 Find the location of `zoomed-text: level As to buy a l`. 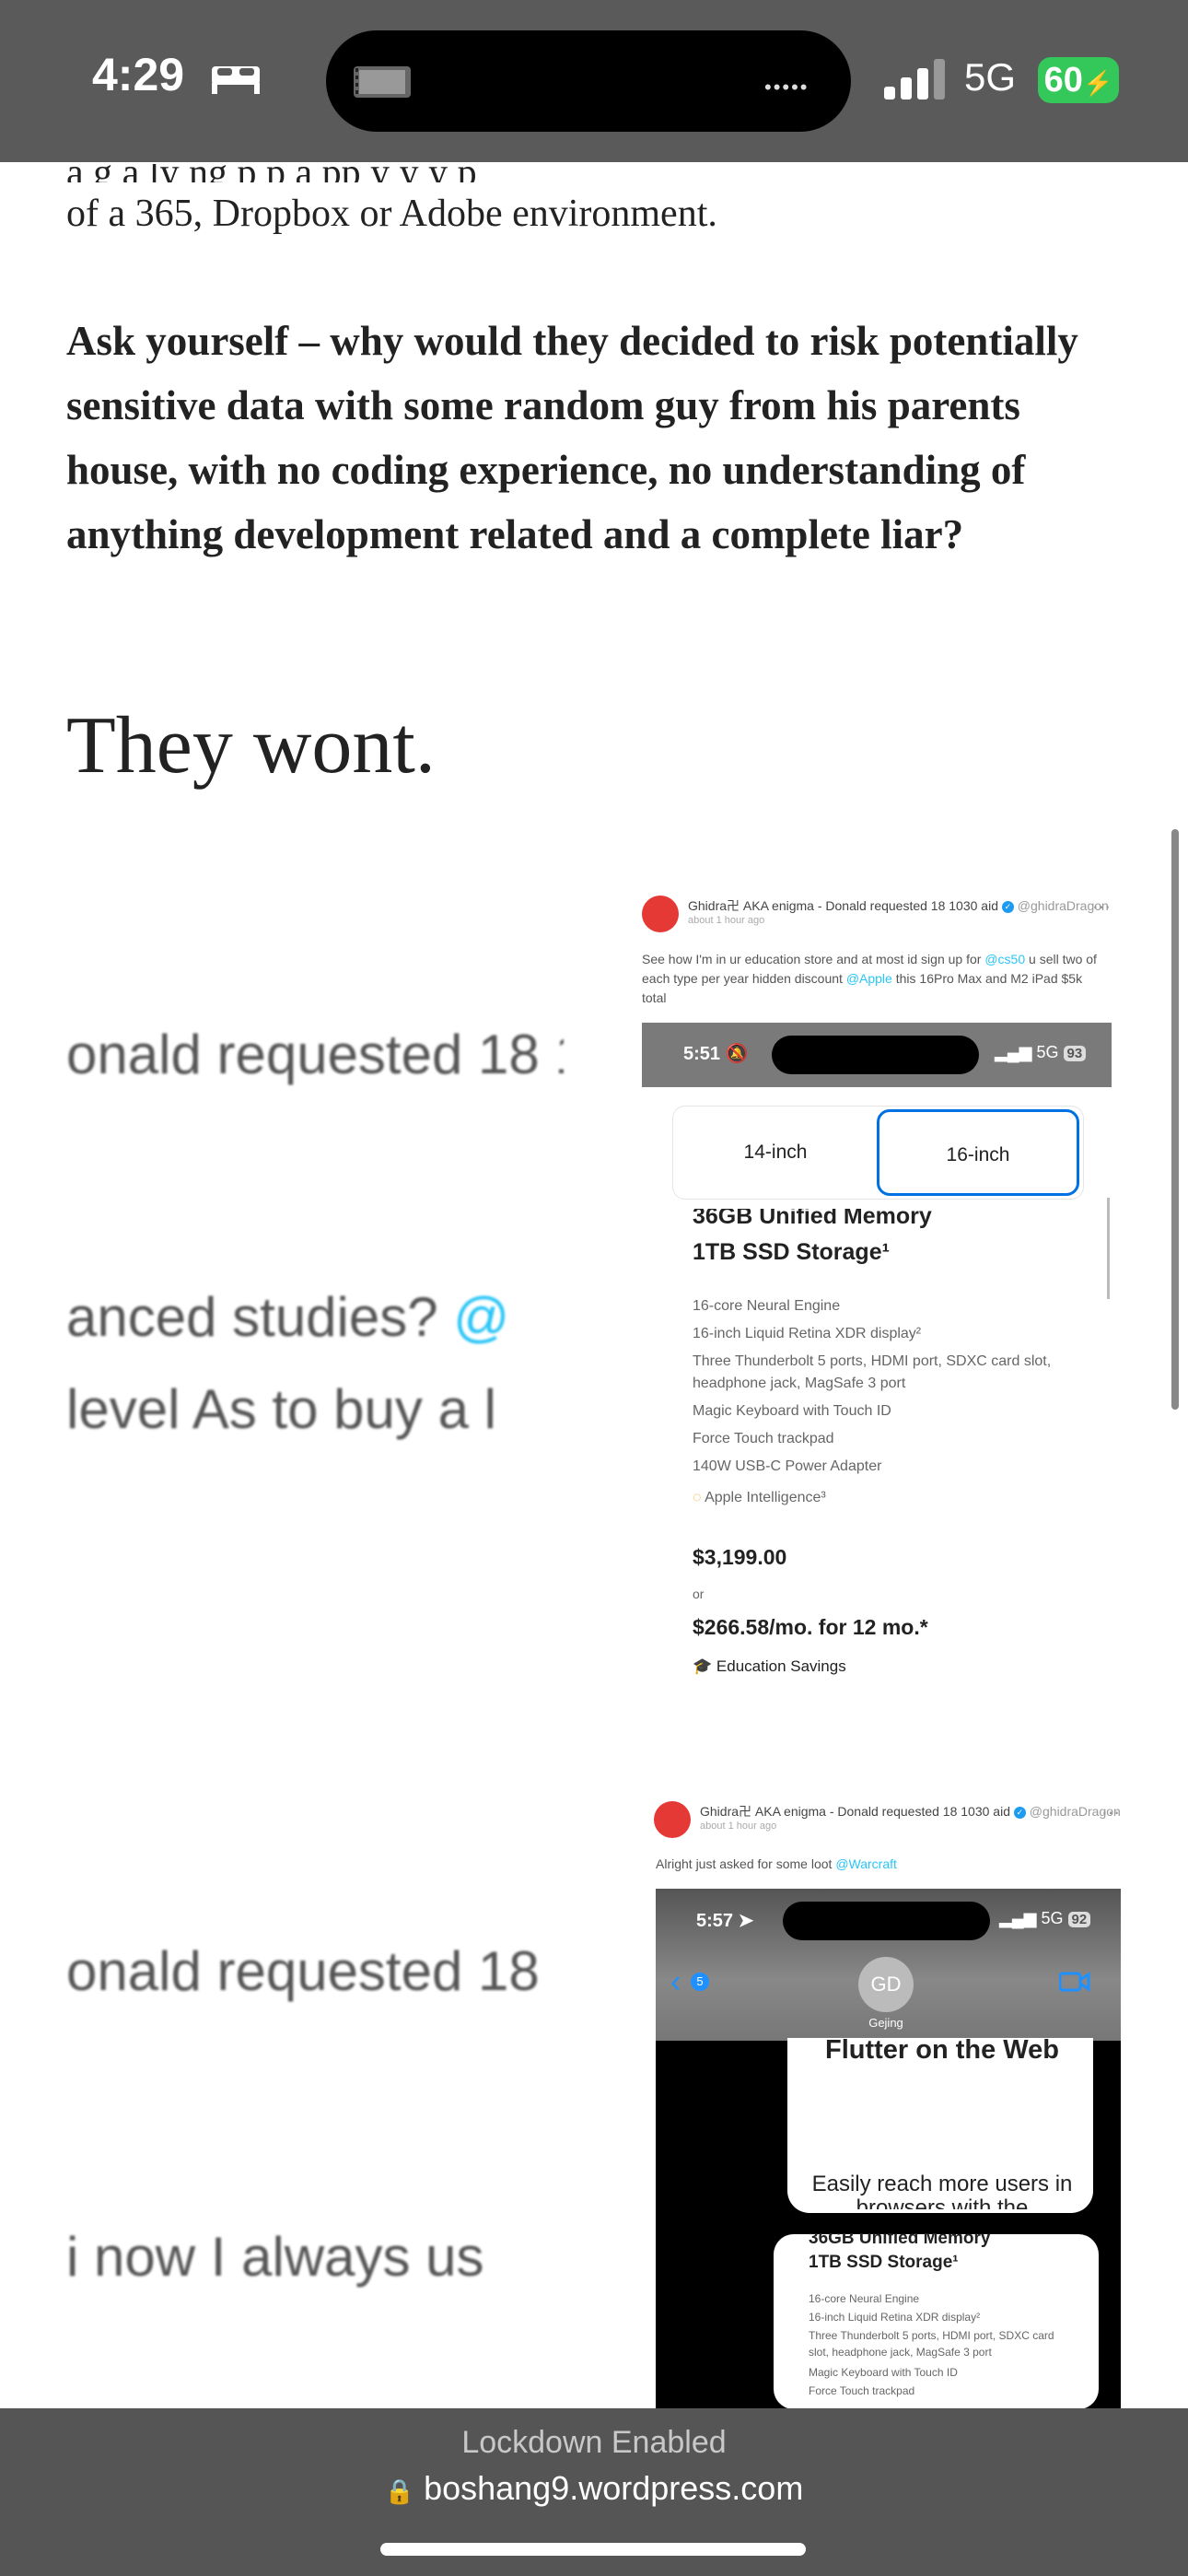

zoomed-text: level As to buy a l is located at coordinates (281, 1409).